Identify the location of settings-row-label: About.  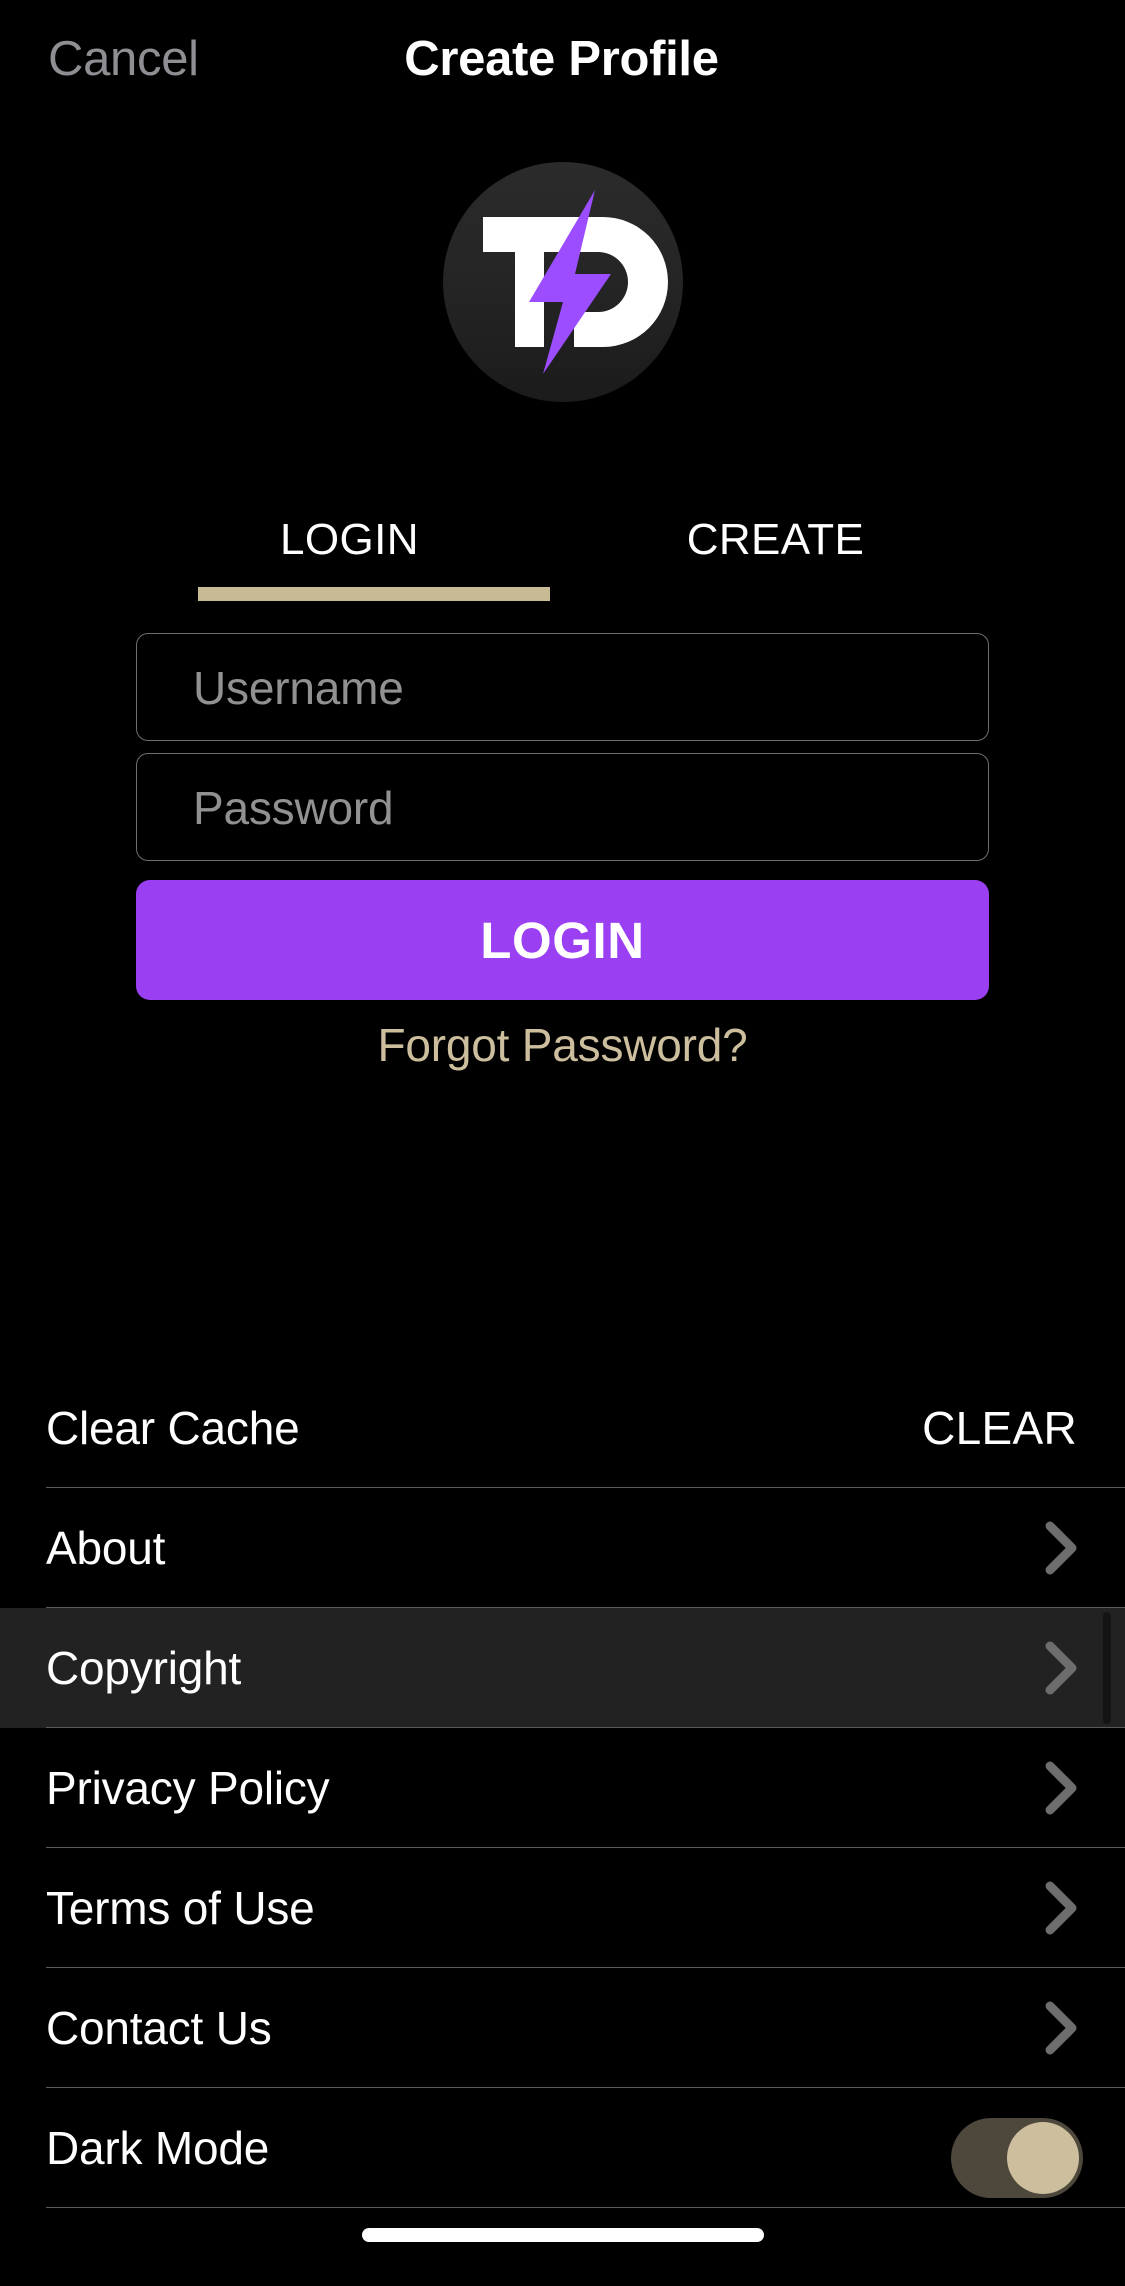
(106, 1548).